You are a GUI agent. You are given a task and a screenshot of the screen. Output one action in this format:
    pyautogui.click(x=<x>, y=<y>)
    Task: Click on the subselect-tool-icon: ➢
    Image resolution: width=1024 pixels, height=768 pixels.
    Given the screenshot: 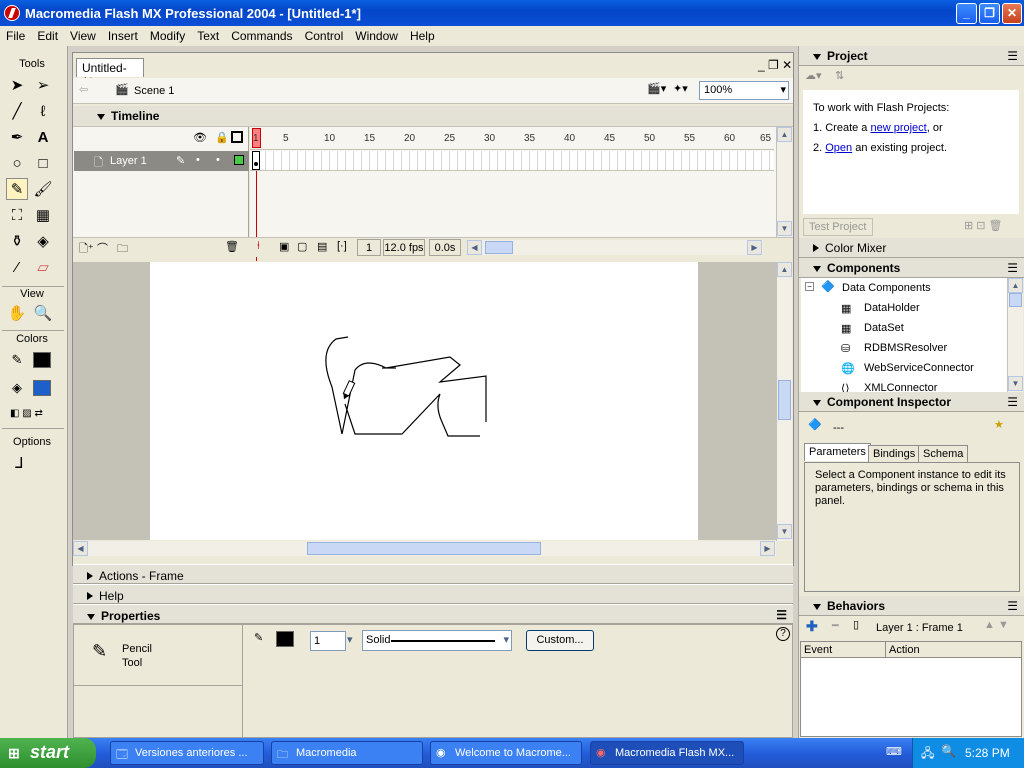 What is the action you would take?
    pyautogui.click(x=43, y=85)
    